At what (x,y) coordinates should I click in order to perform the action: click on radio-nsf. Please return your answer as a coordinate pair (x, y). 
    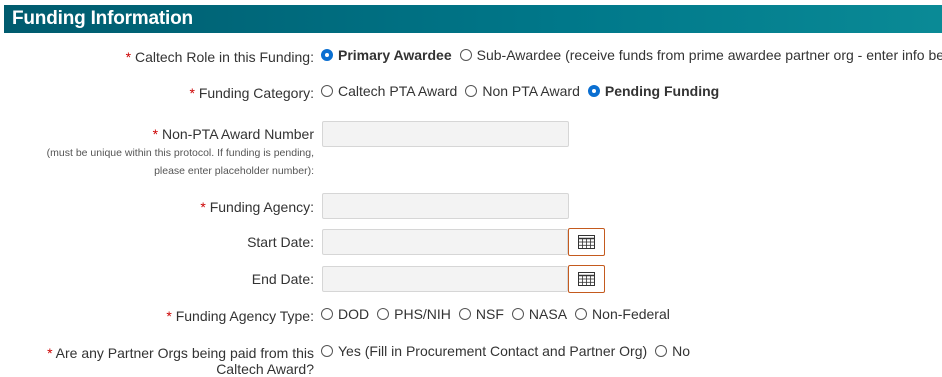
    Looking at the image, I should click on (464, 314).